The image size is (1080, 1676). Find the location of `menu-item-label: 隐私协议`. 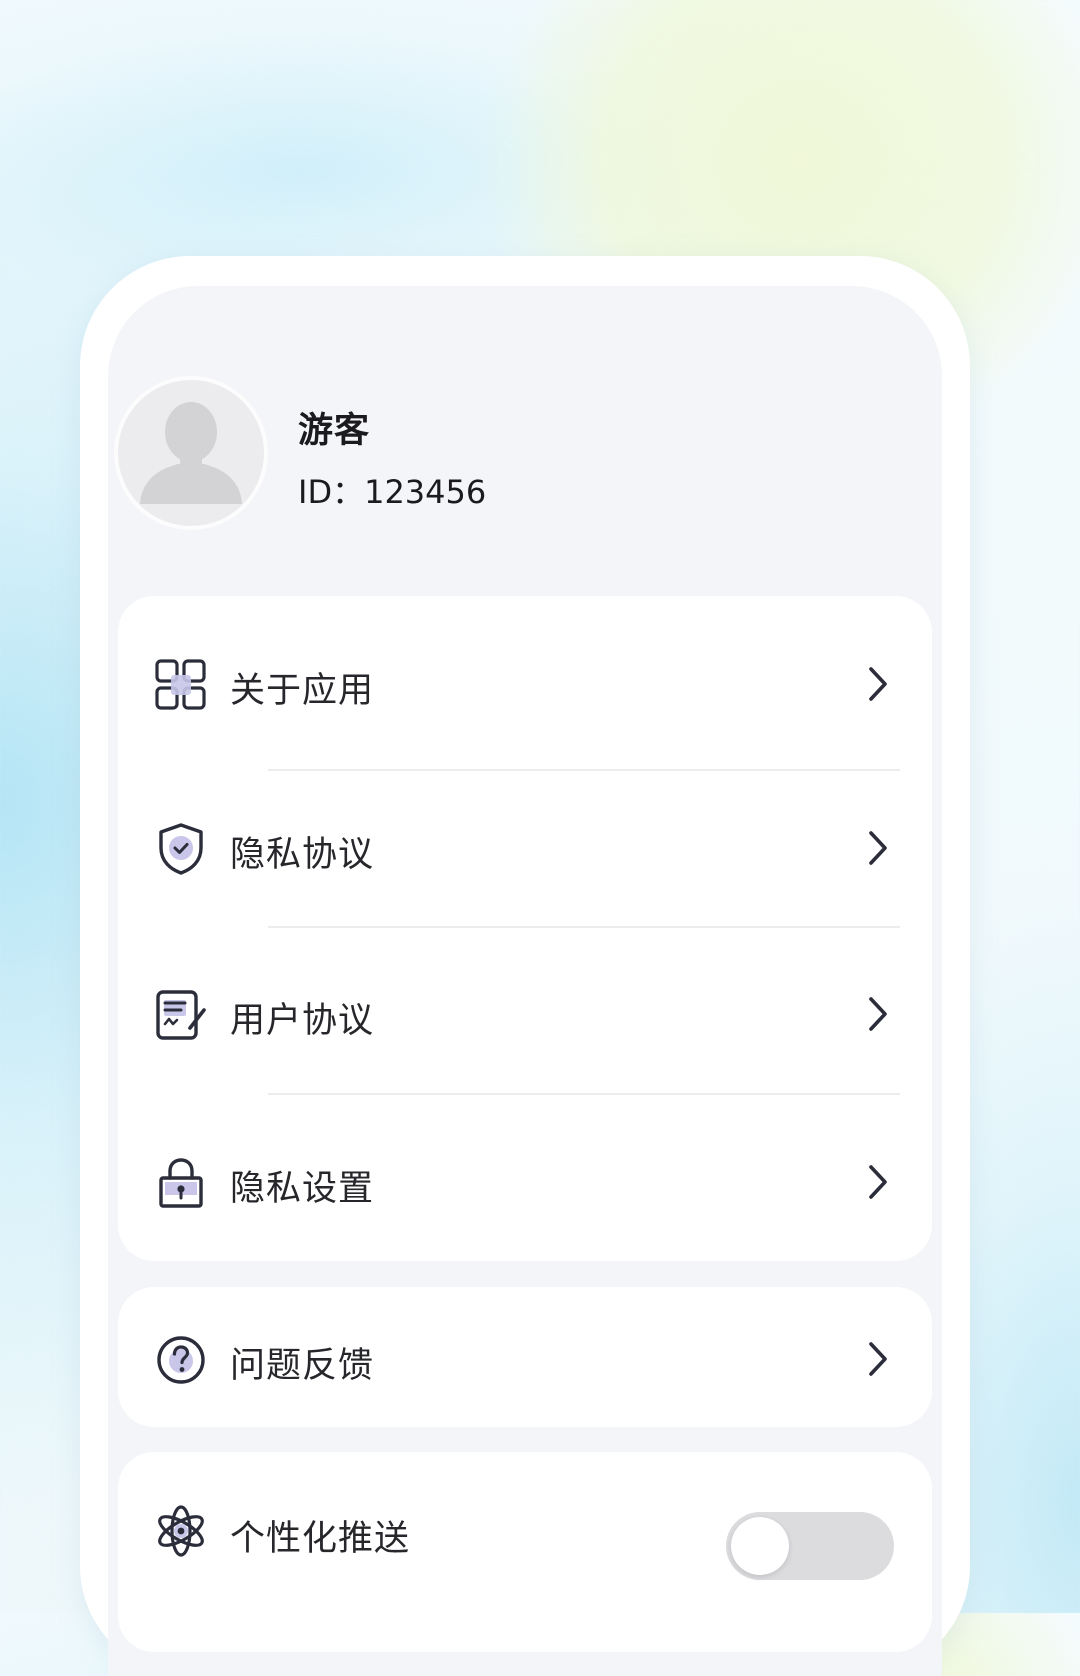

menu-item-label: 隐私协议 is located at coordinates (302, 855).